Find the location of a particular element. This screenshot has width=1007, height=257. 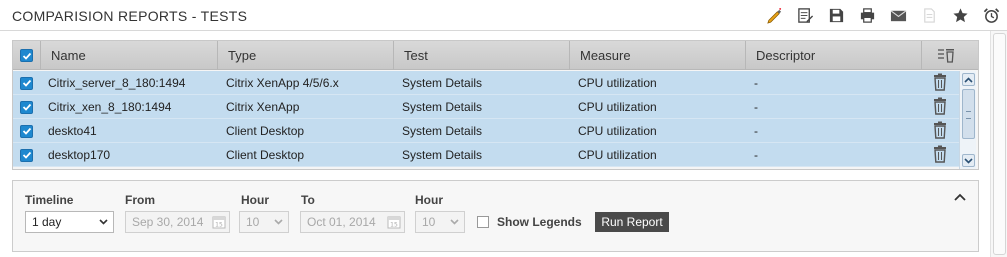

from-date-field: Sep 30, 2014 15 is located at coordinates (177, 222).